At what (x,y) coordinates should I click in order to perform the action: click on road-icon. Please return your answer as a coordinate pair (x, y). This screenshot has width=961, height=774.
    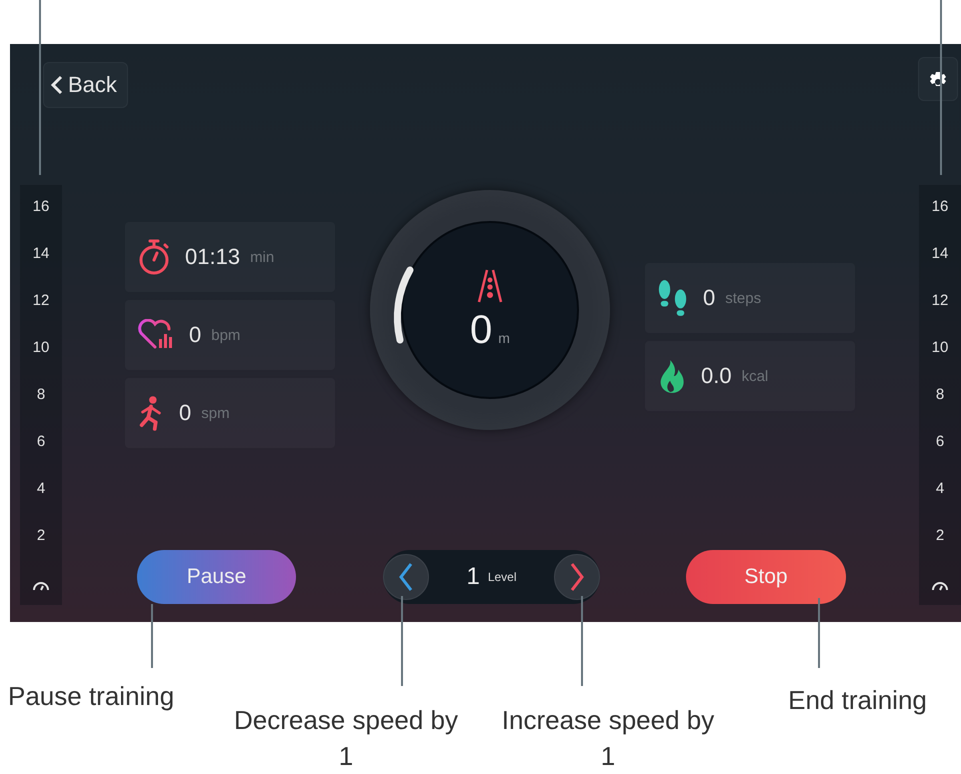
    Looking at the image, I should click on (490, 286).